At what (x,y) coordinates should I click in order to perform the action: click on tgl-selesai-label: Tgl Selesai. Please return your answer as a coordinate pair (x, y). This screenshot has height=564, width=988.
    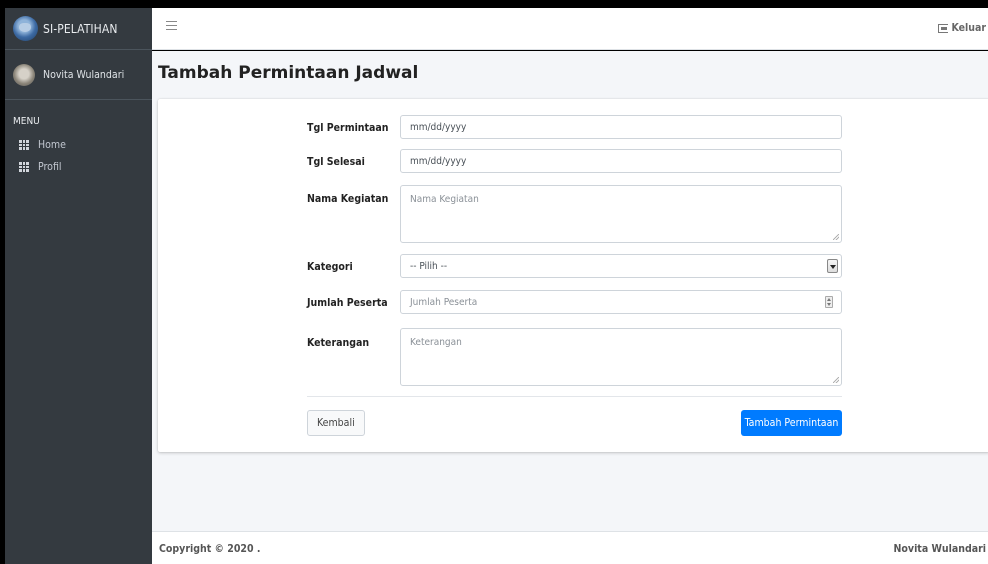
    Looking at the image, I should click on (336, 162).